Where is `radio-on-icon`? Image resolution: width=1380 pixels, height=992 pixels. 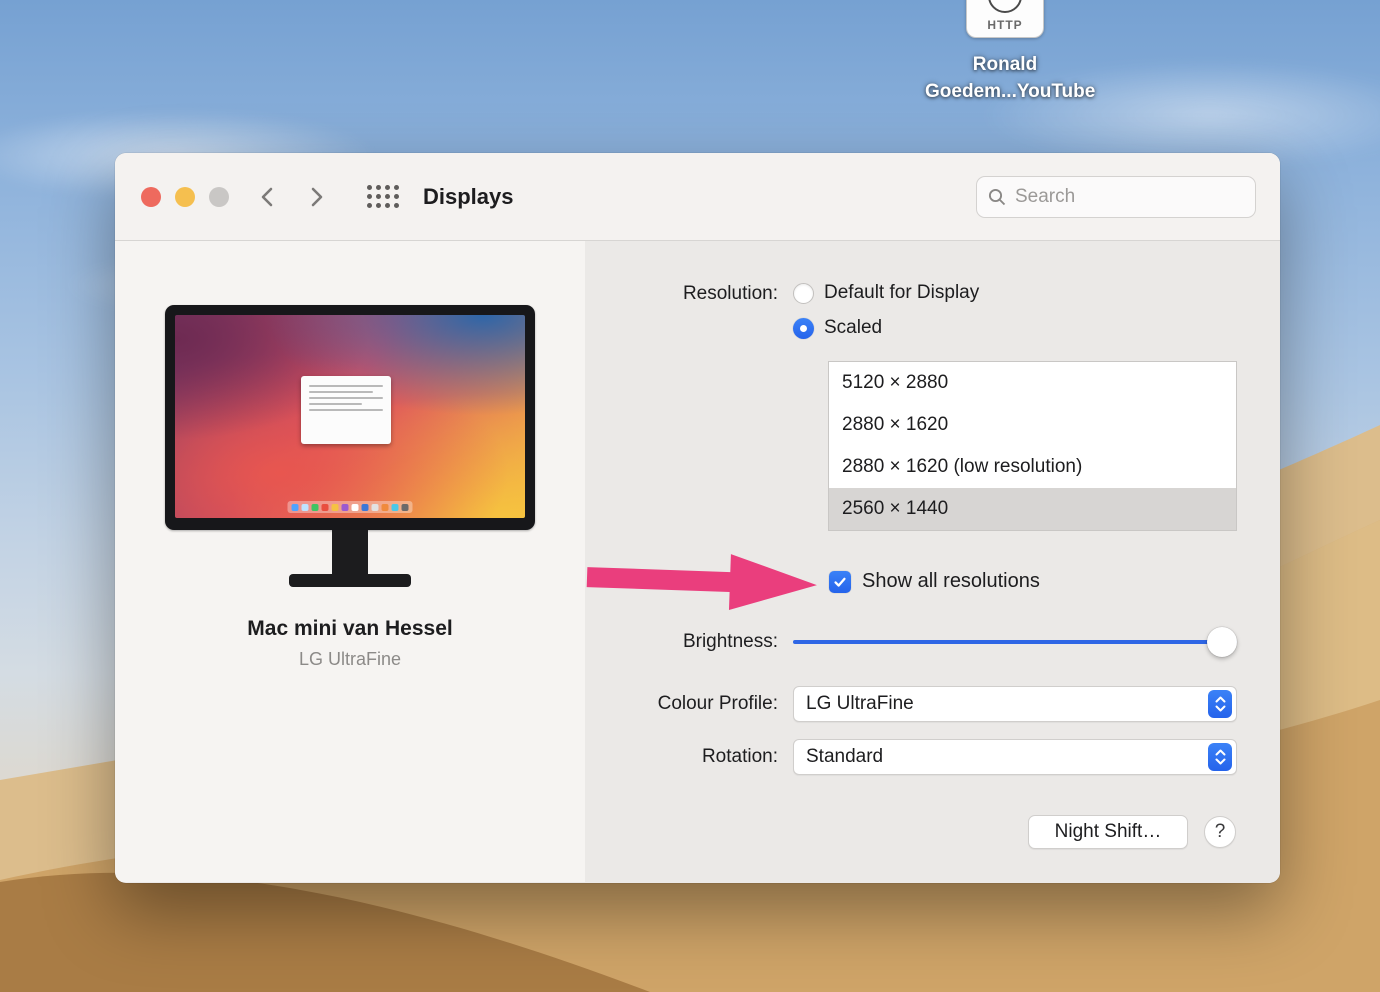 radio-on-icon is located at coordinates (803, 328).